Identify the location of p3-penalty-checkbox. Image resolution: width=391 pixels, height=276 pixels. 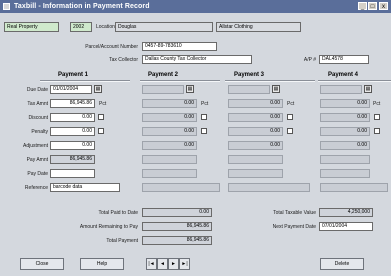
(290, 131).